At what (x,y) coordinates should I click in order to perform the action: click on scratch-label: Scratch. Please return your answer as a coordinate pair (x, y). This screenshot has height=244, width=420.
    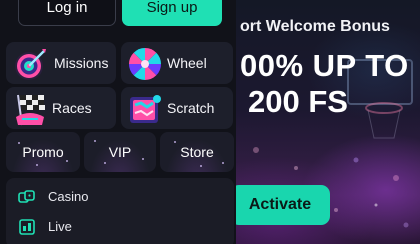
    Looking at the image, I should click on (191, 108).